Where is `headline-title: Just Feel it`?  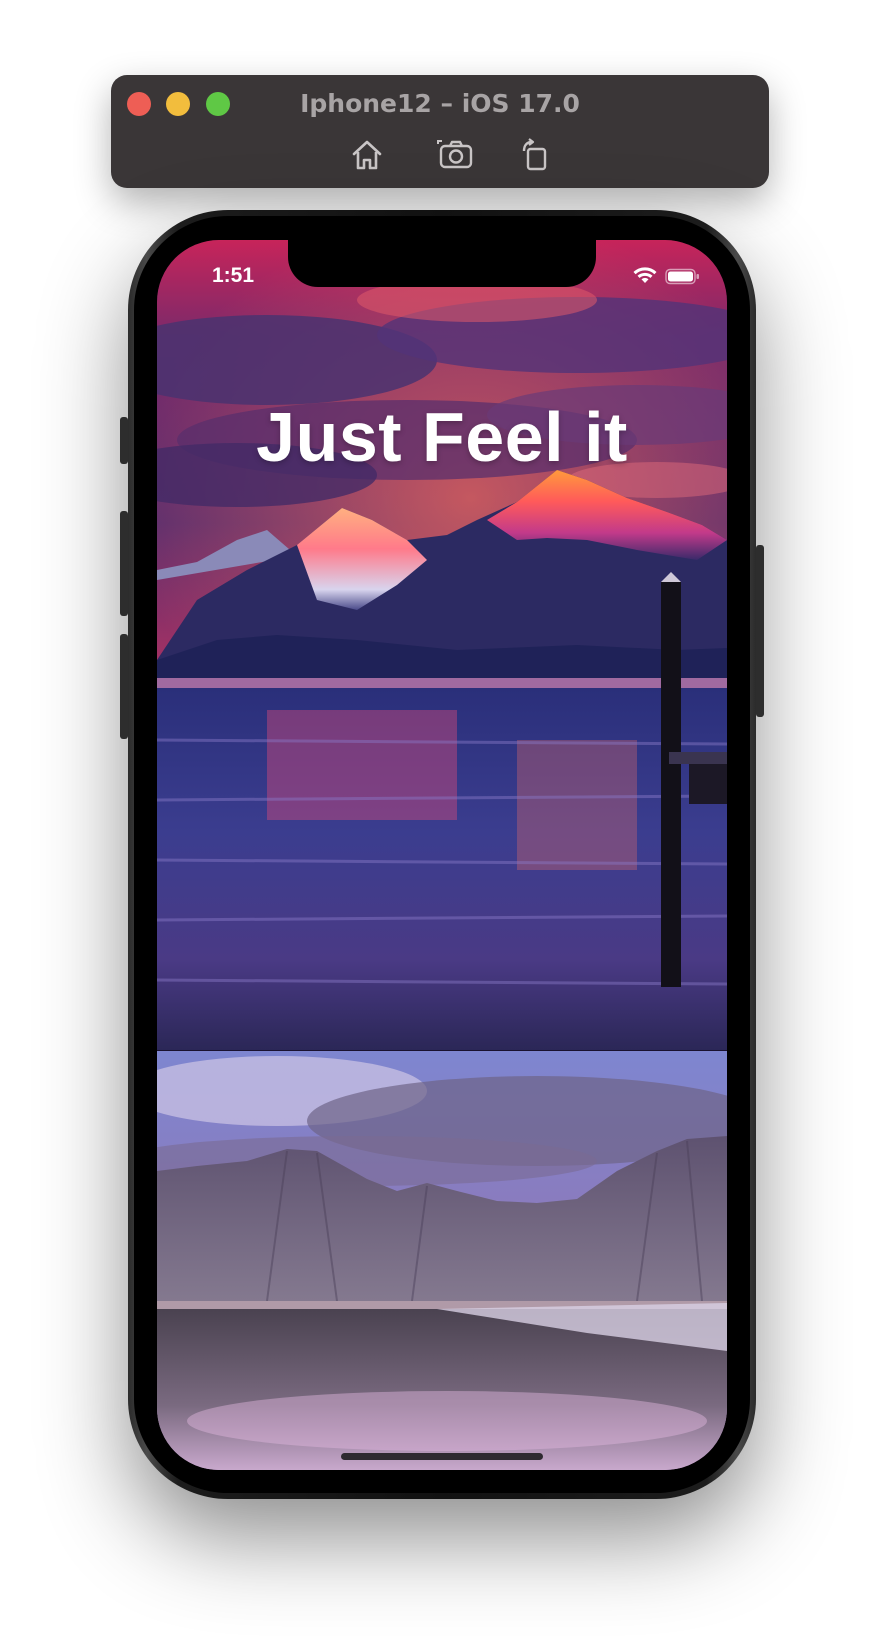 headline-title: Just Feel it is located at coordinates (442, 437).